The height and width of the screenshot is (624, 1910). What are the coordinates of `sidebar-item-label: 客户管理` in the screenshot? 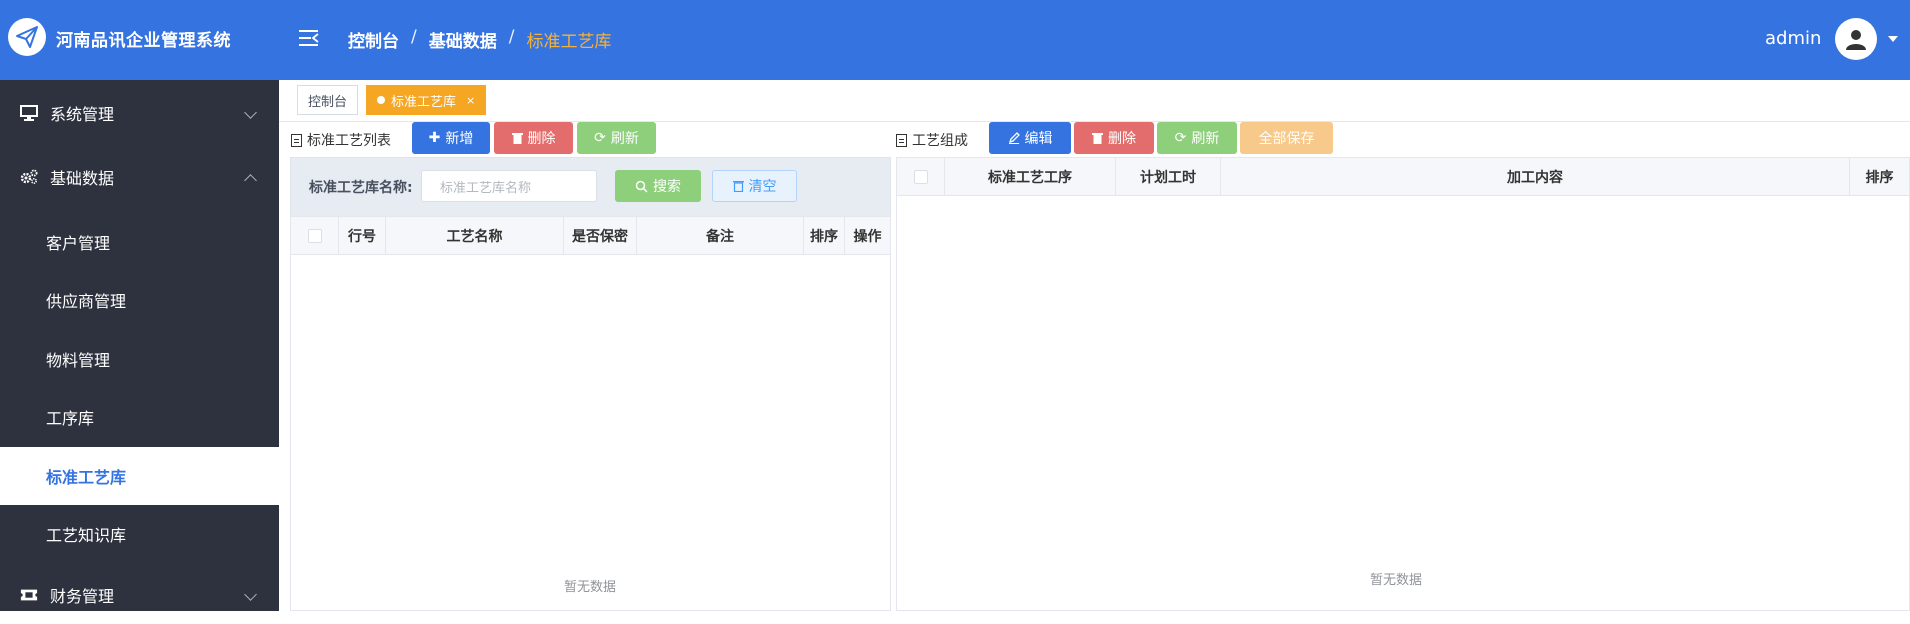 It's located at (78, 243).